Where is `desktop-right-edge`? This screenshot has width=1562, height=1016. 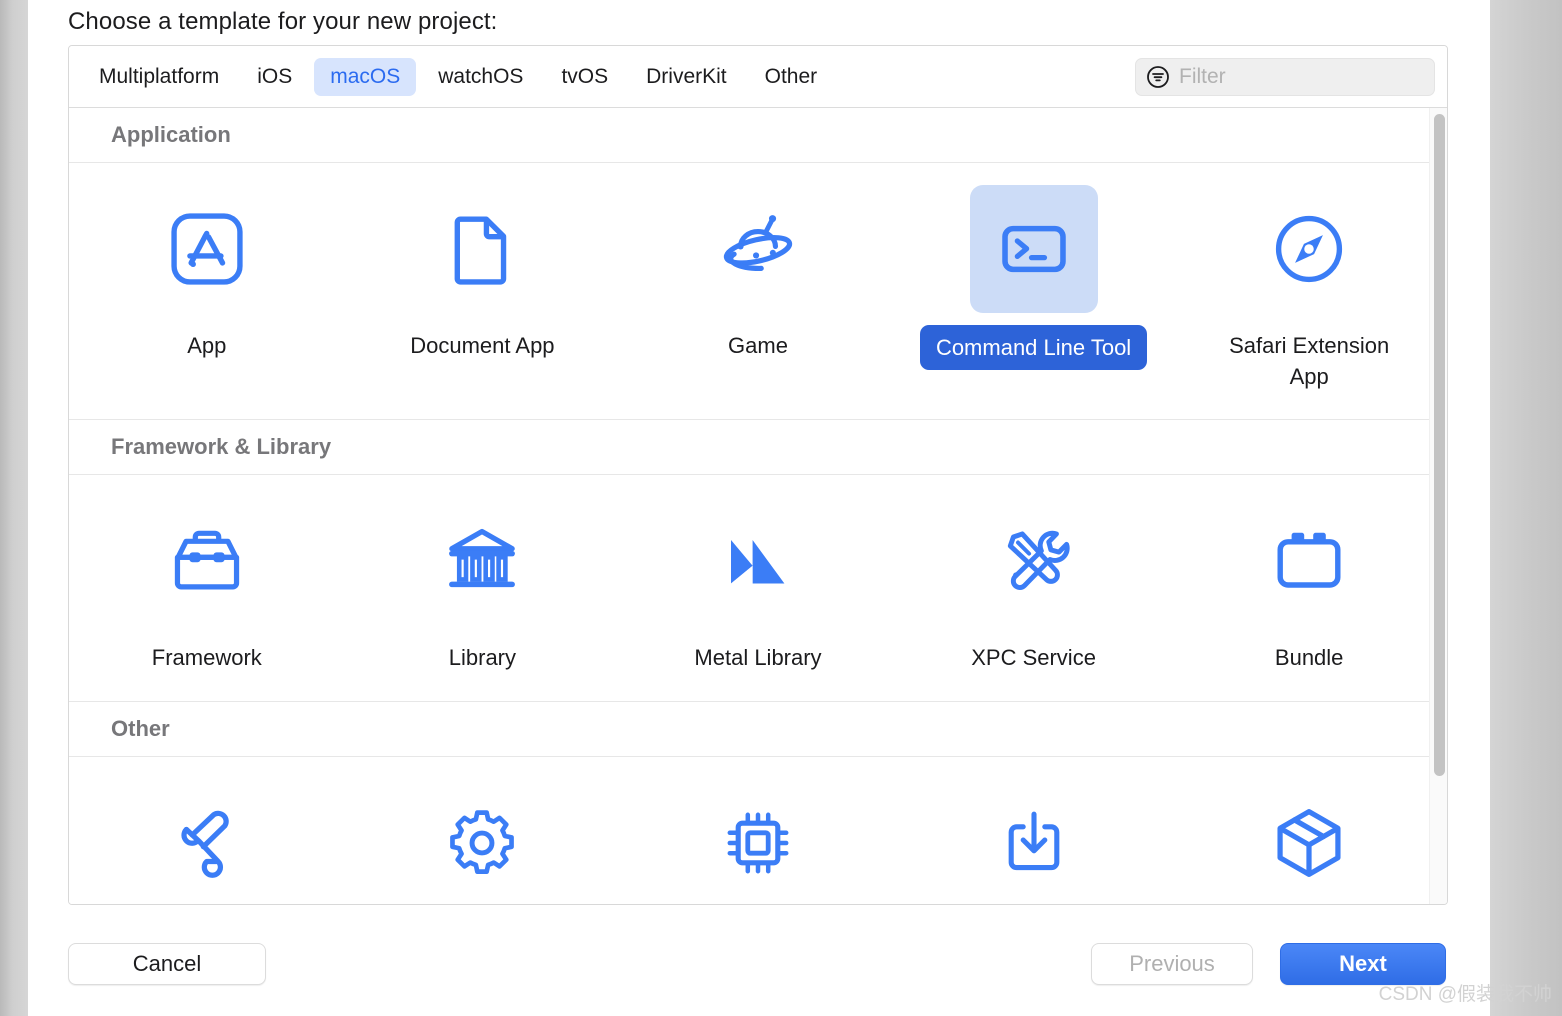 desktop-right-edge is located at coordinates (1526, 508).